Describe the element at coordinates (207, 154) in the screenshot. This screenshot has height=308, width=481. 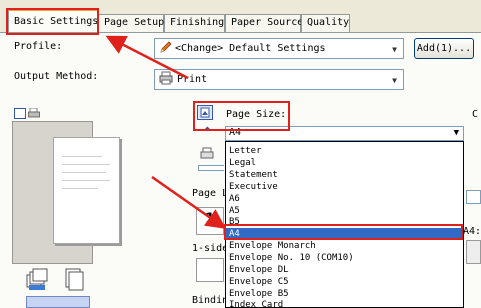
I see `paper-icon` at that location.